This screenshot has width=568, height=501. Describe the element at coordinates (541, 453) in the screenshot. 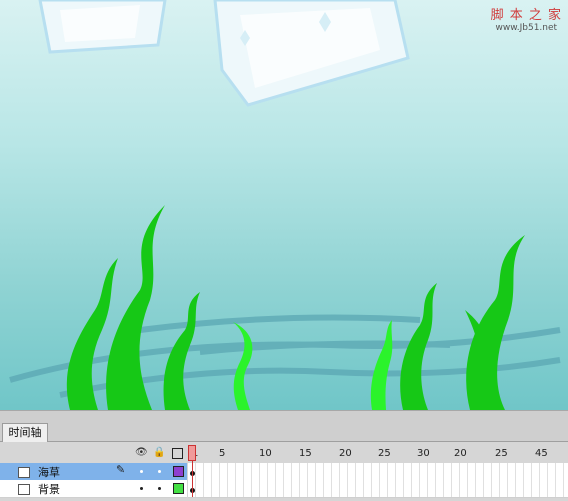

I see `frame-num: 45` at that location.